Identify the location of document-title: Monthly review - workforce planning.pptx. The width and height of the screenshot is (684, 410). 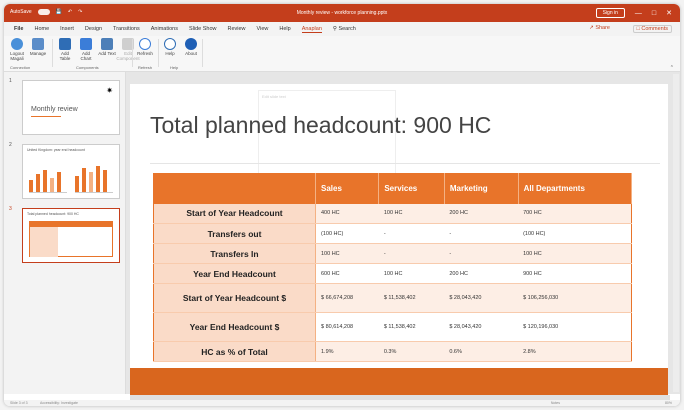
(342, 13).